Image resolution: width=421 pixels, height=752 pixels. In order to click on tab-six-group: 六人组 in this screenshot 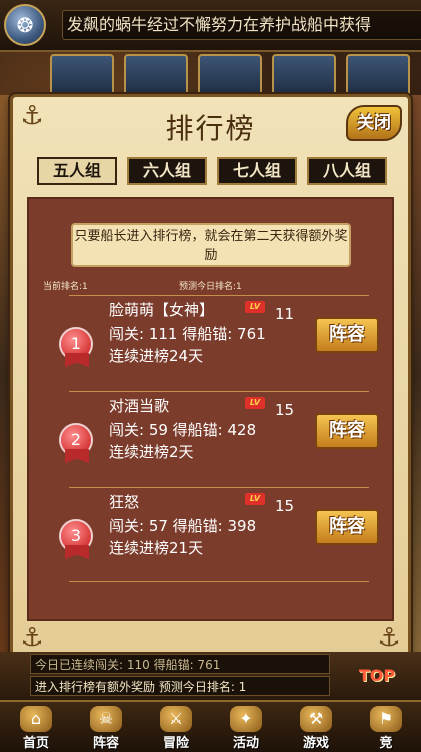, I will do `click(167, 171)`.